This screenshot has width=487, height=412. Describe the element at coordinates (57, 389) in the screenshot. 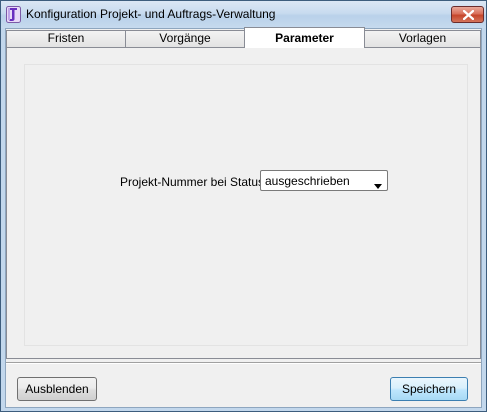

I see `hide-button: Ausblenden` at that location.